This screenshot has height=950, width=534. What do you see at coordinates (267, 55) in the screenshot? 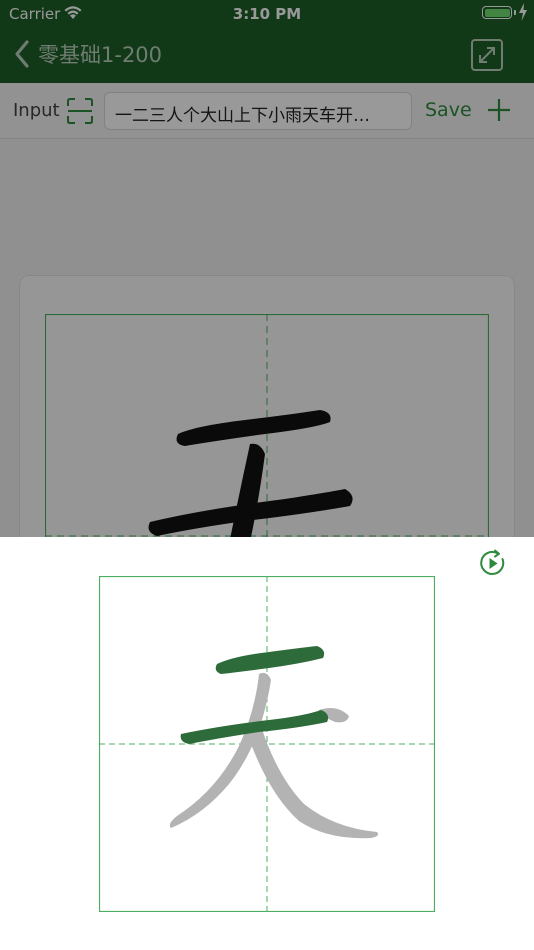
I see `navigation-bar: 零基础1-200` at bounding box center [267, 55].